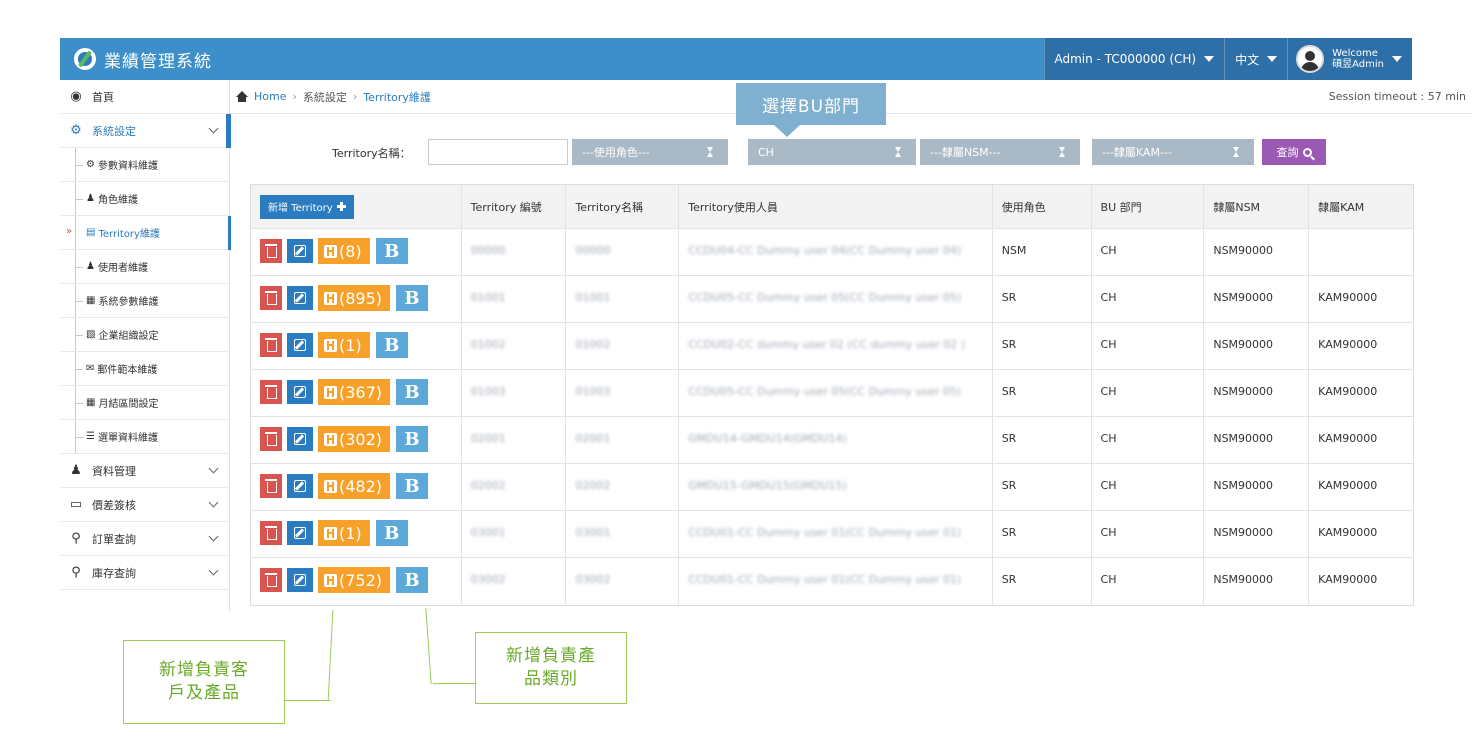 The width and height of the screenshot is (1472, 737). I want to click on action-buttons: (8) B, so click(334, 251).